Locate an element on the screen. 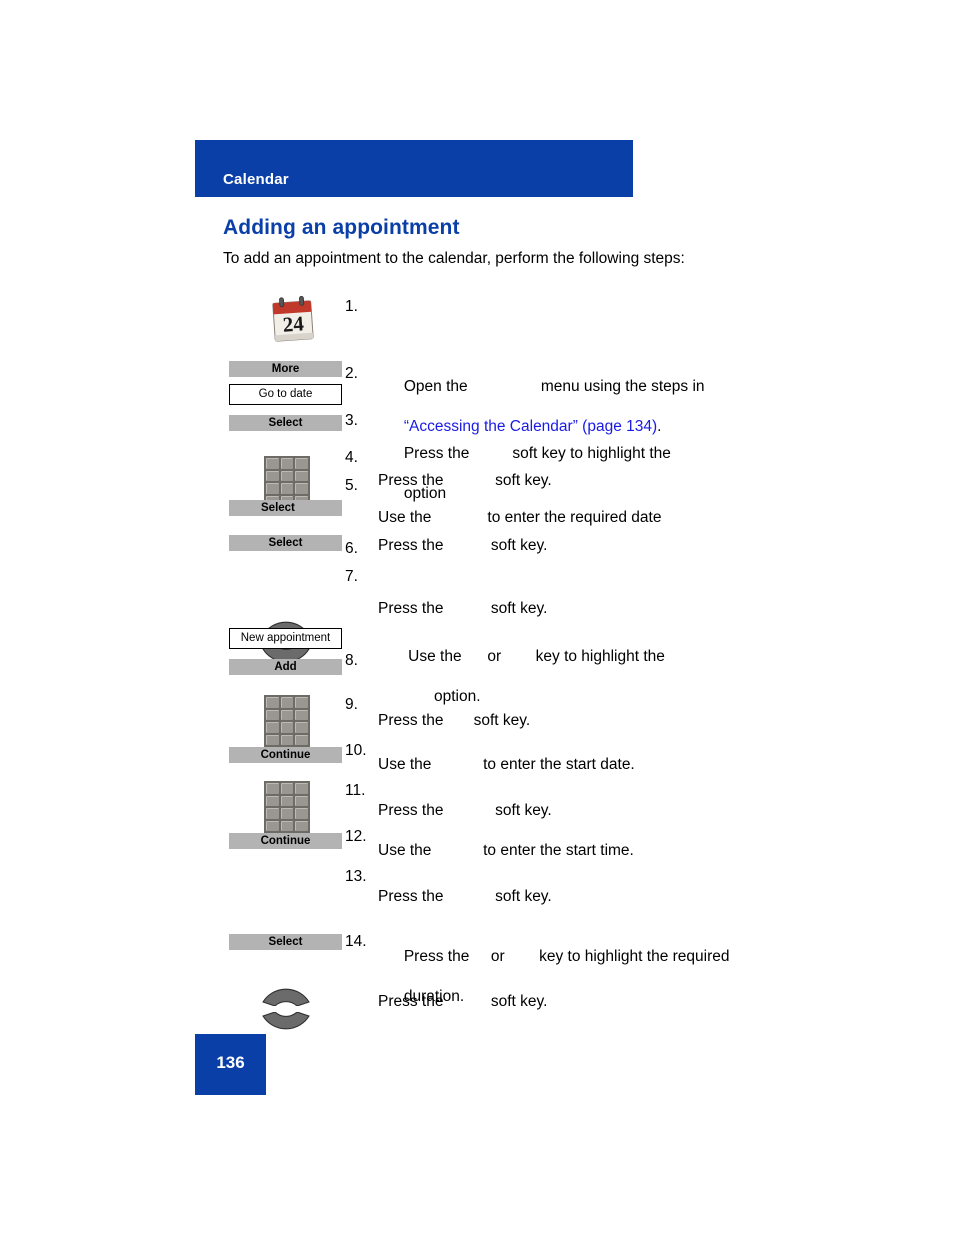 The width and height of the screenshot is (954, 1235). step-number: 8. is located at coordinates (351, 660).